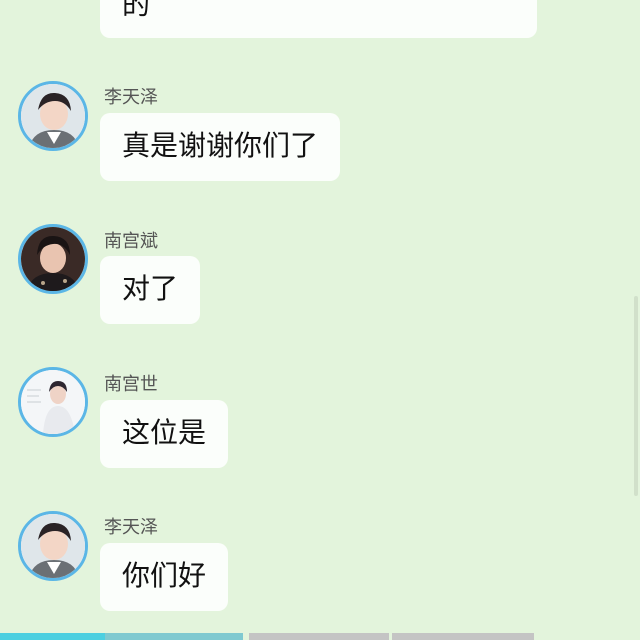 Image resolution: width=640 pixels, height=640 pixels. Describe the element at coordinates (174, 636) in the screenshot. I see `tab-indicator-secondary` at that location.